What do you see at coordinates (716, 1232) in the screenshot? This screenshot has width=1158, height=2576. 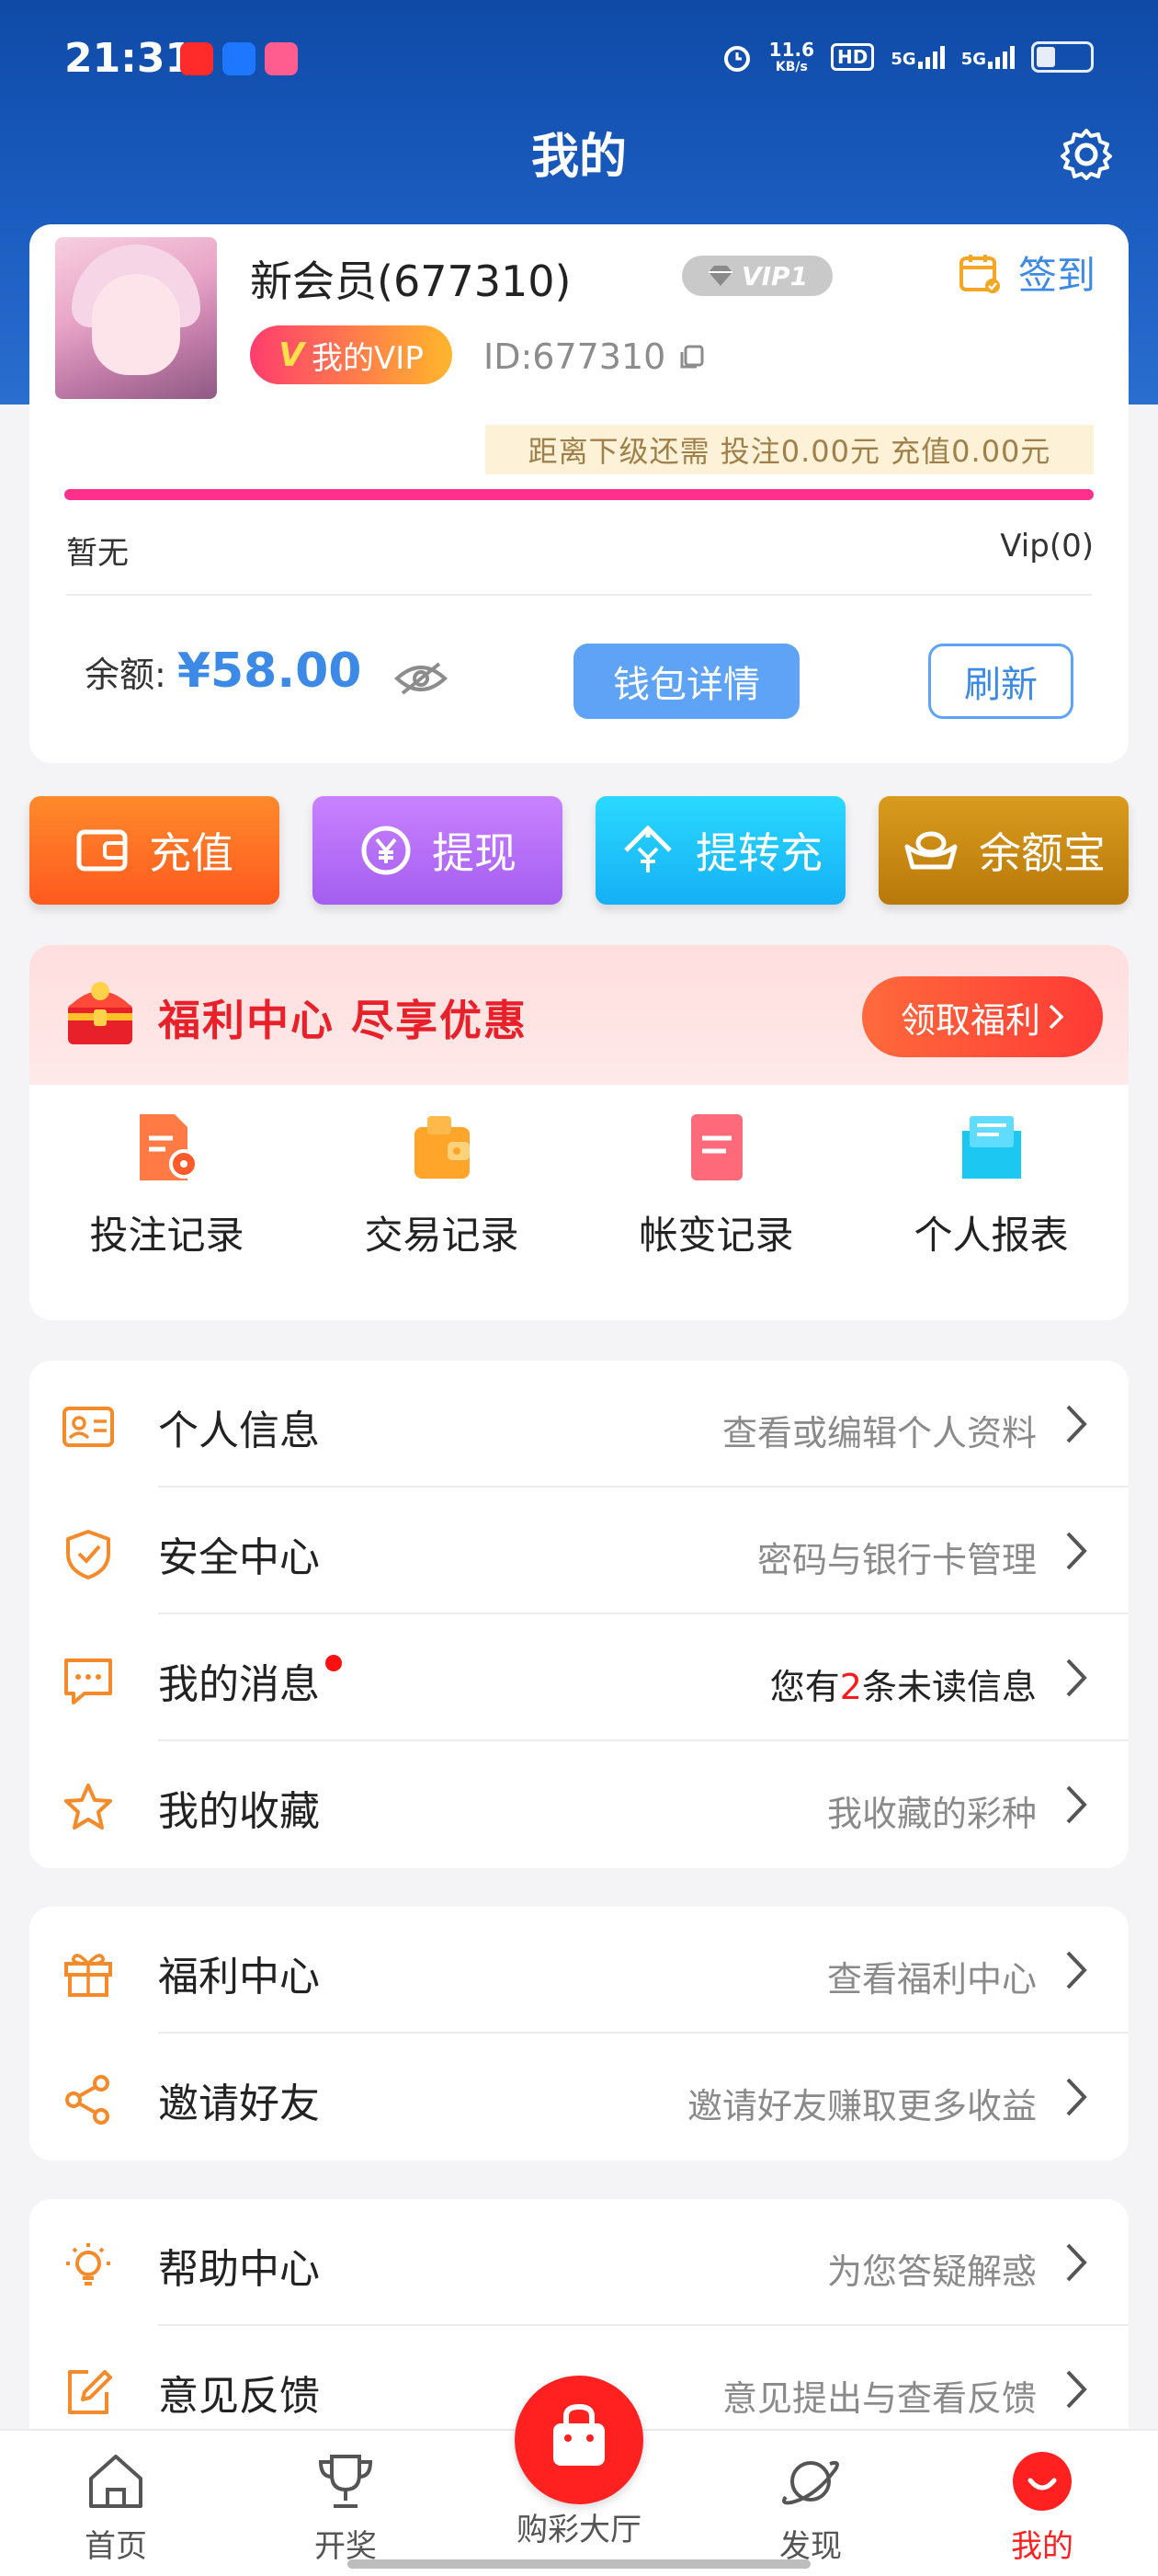 I see `account-change-label: 帐变记录` at bounding box center [716, 1232].